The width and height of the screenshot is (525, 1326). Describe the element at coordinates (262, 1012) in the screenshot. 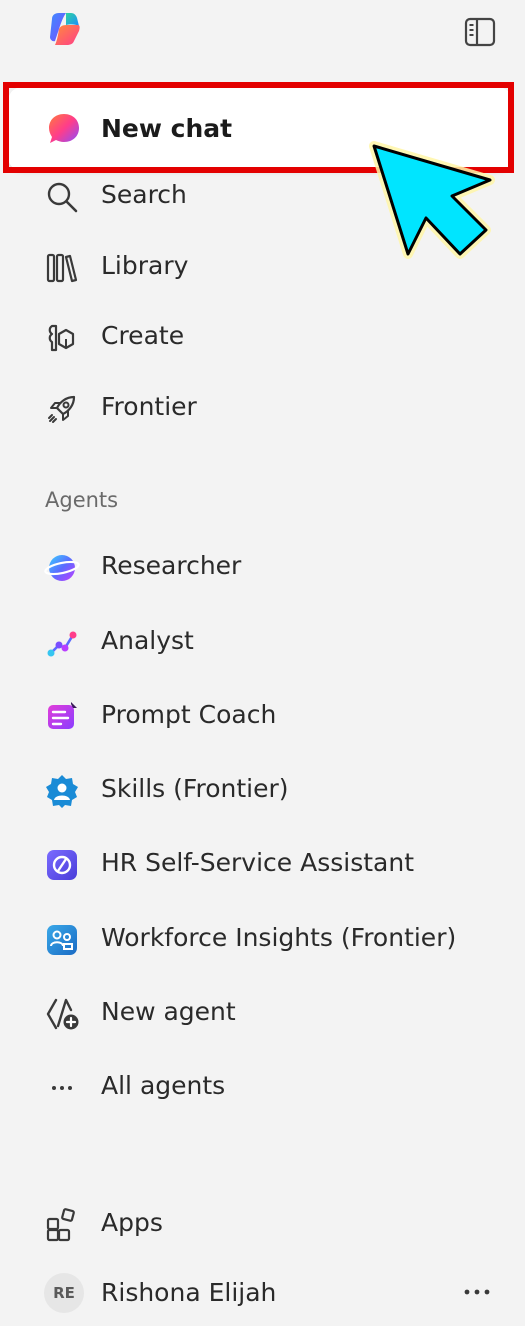

I see `agent-item-new-agent: New agent` at that location.